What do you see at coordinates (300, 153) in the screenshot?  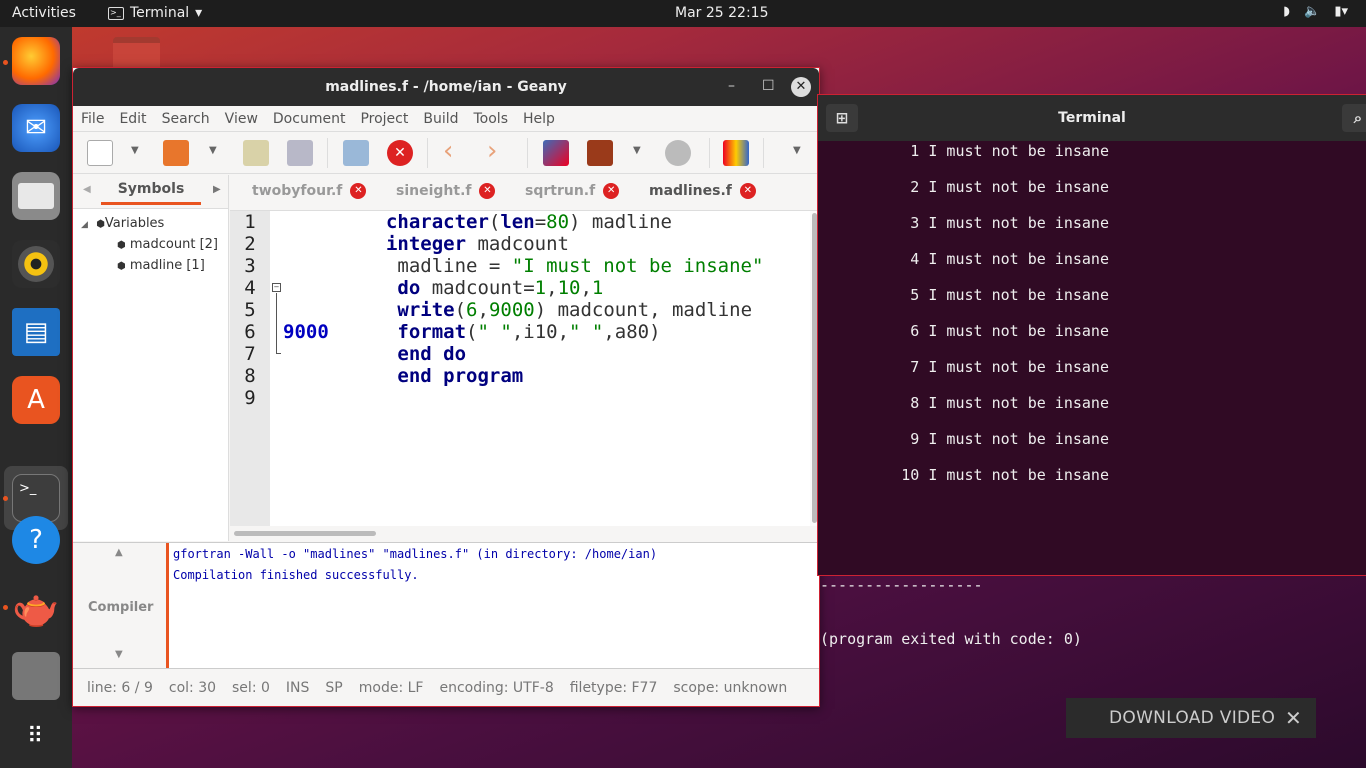 I see `save-all-icon` at bounding box center [300, 153].